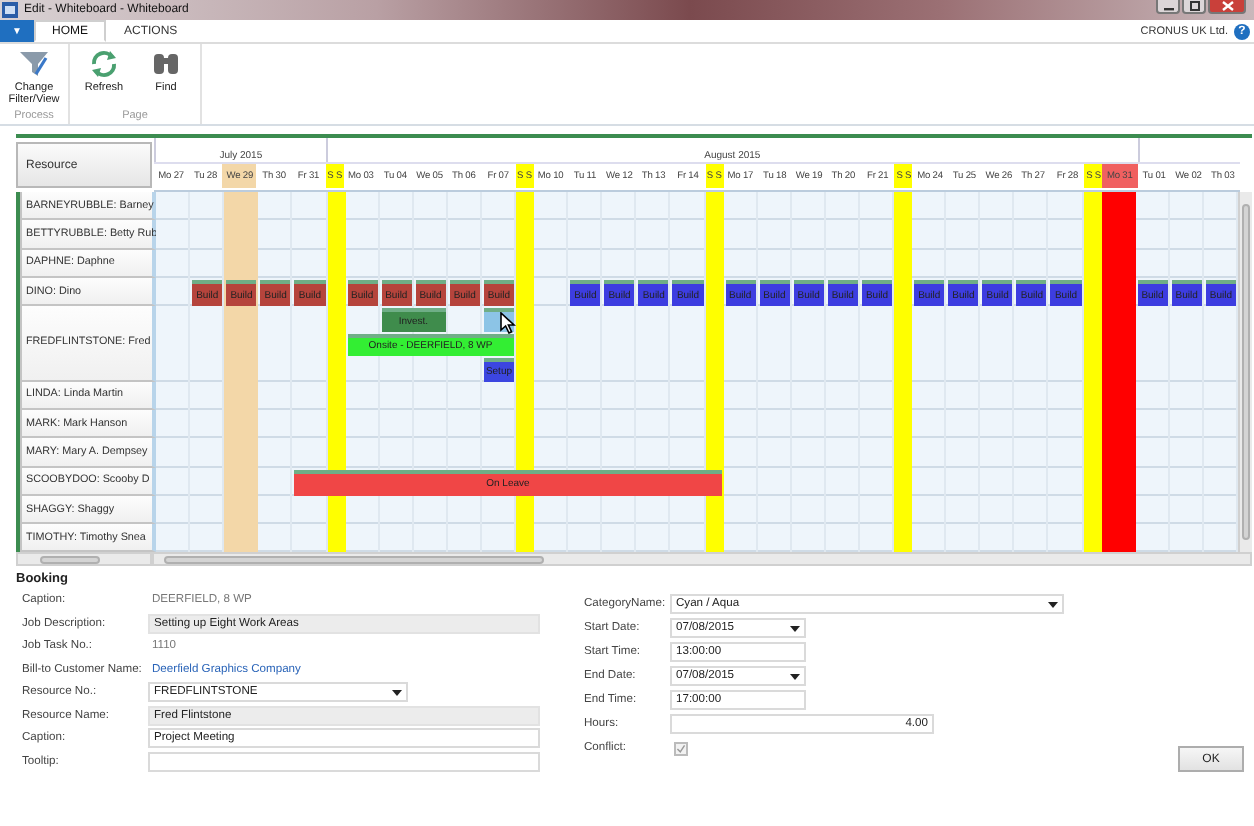 The height and width of the screenshot is (826, 1254). I want to click on minimize-button, so click(1168, 7).